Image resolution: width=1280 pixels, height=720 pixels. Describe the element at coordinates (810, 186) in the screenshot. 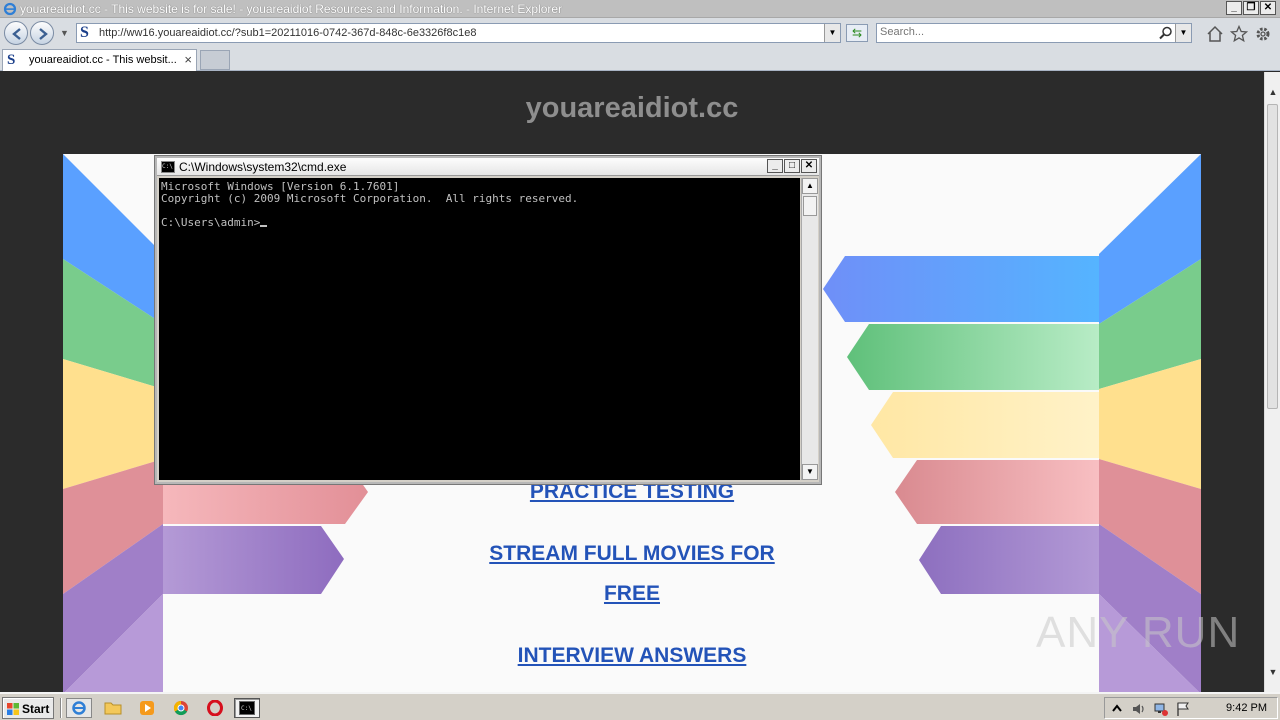

I see `cmd-scroll-up-button: ▲` at that location.